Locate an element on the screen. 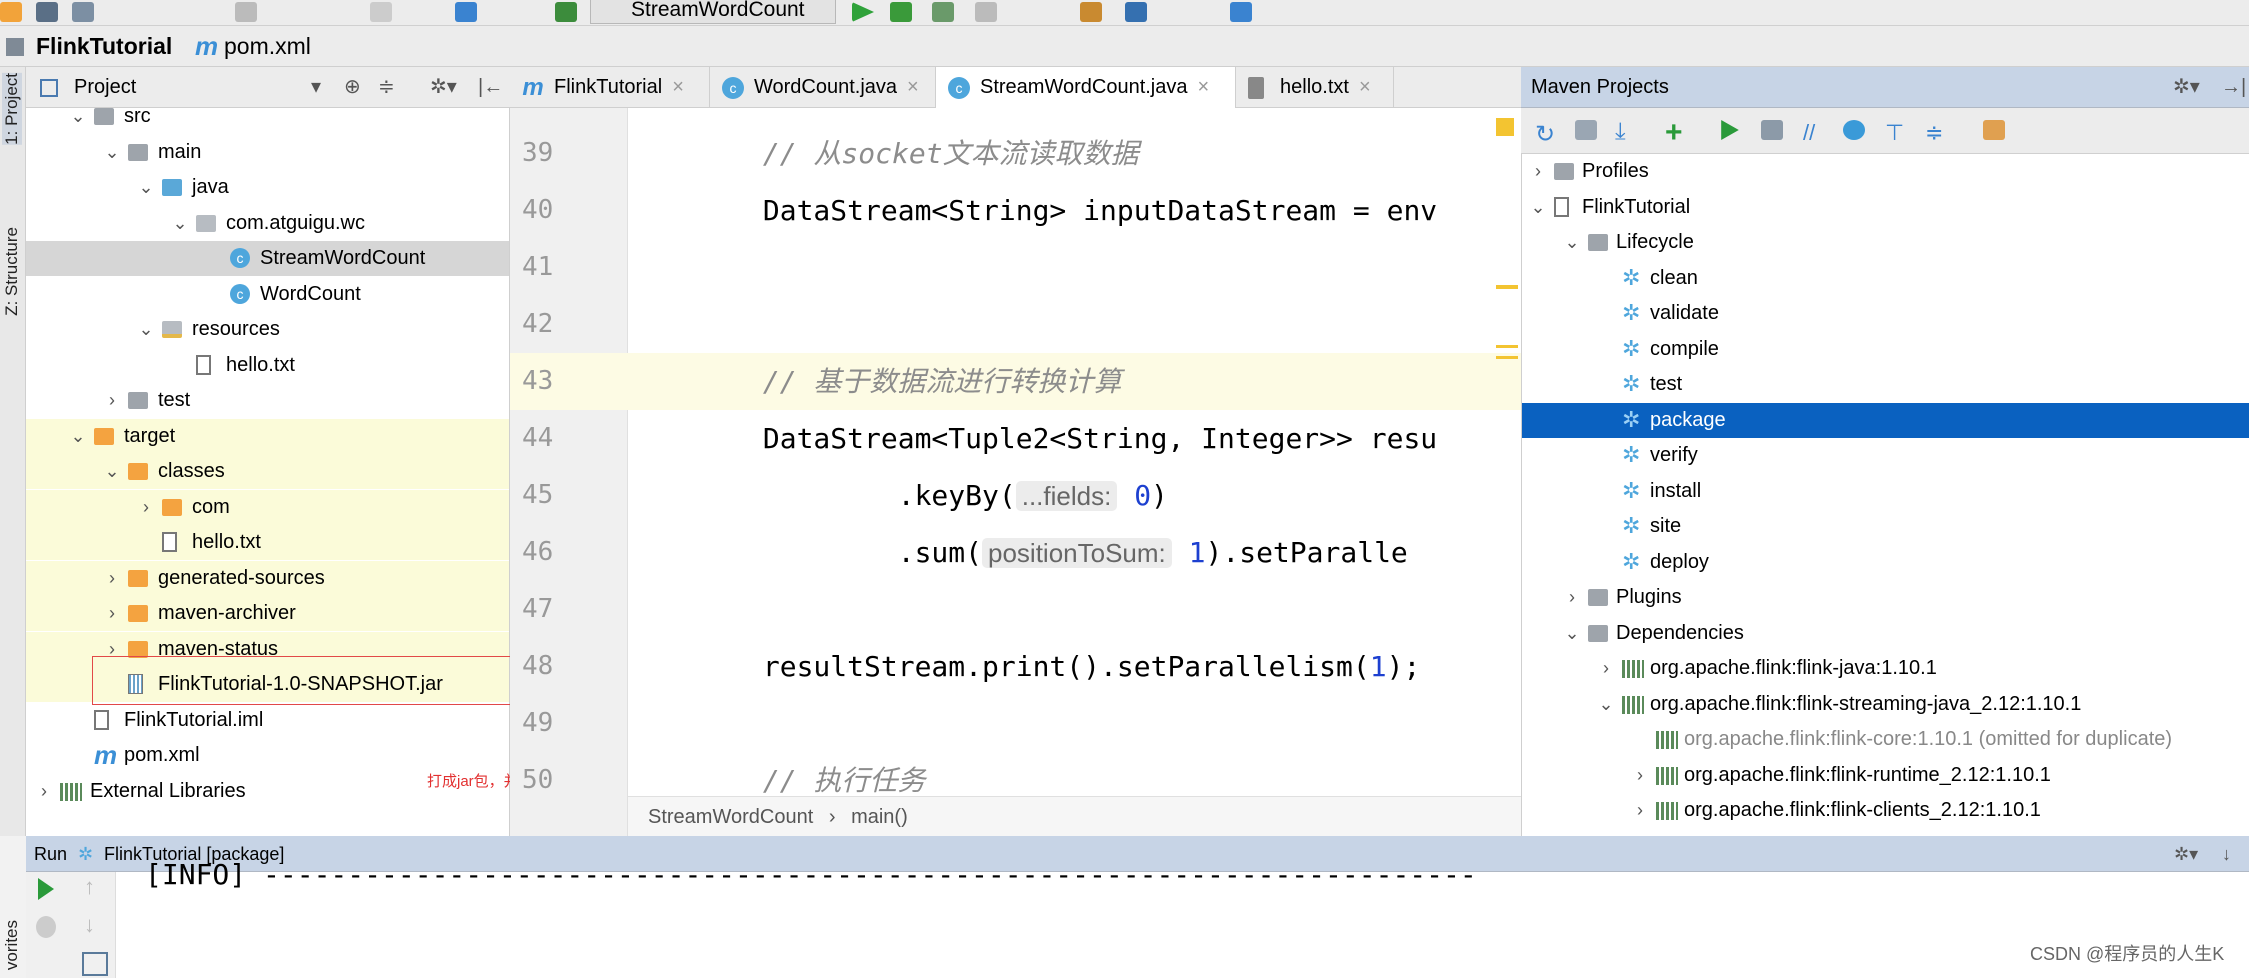  maven-tree-item: ⌄ FlinkTutorial is located at coordinates (1885, 207).